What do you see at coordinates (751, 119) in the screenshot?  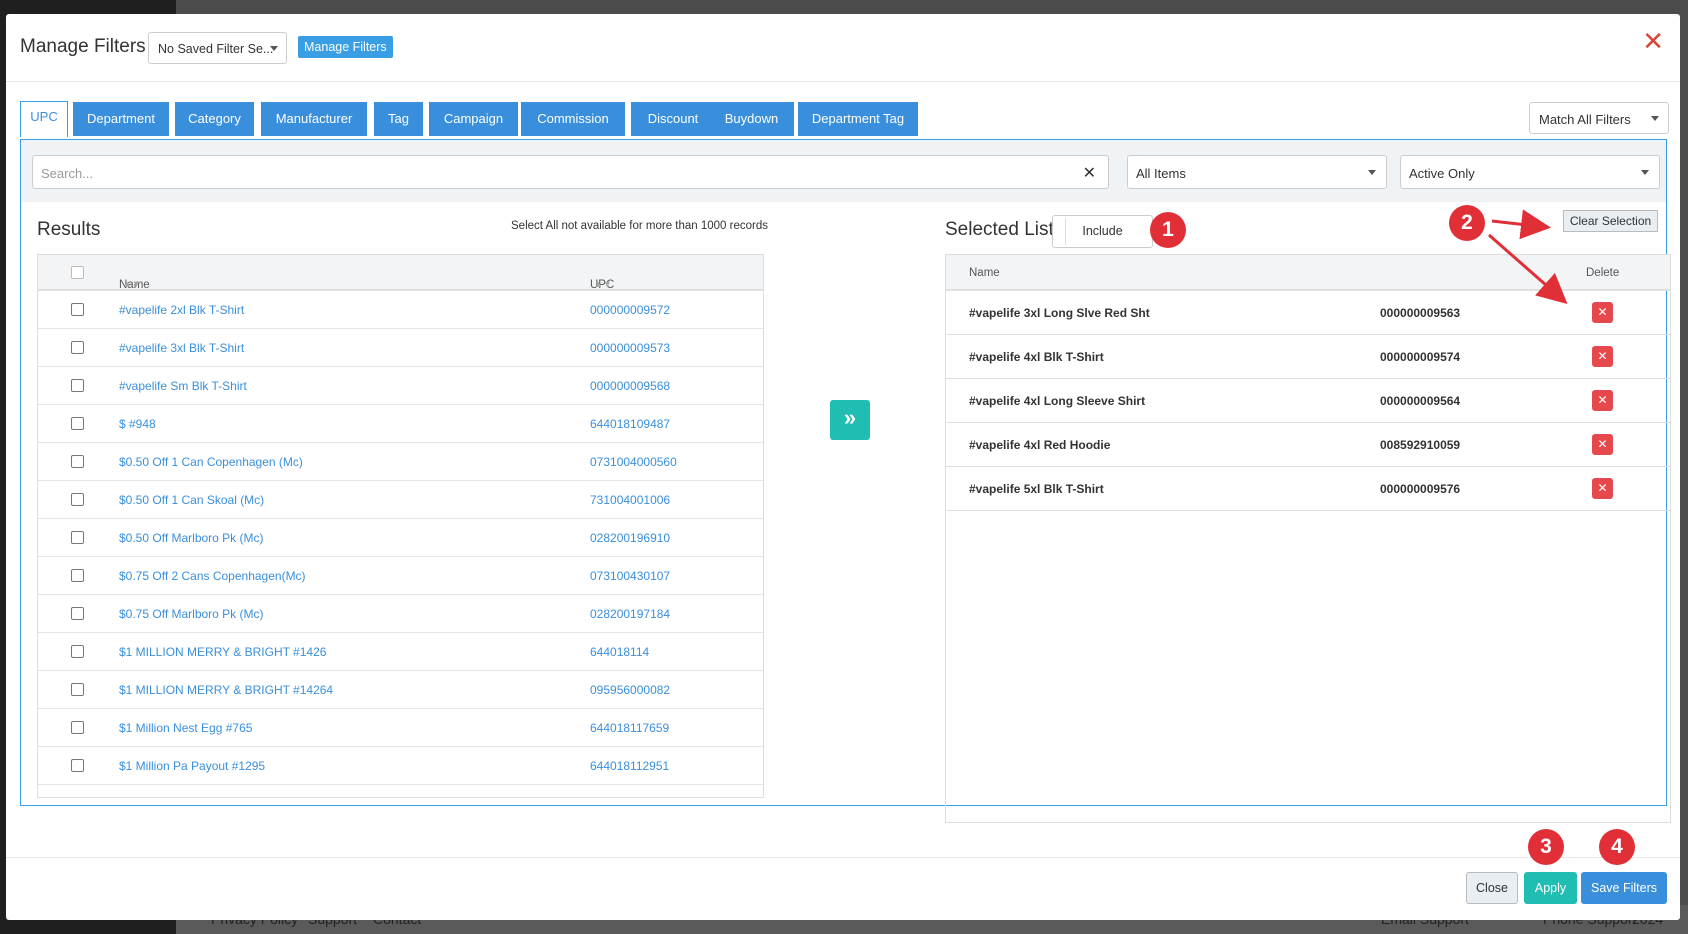 I see `tab-buydown: Buydown` at bounding box center [751, 119].